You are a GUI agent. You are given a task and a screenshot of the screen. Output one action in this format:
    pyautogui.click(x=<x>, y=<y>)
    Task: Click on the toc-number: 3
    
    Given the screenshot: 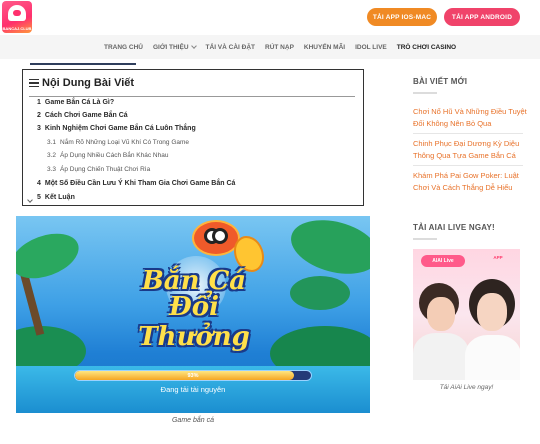 What is the action you would take?
    pyautogui.click(x=39, y=128)
    